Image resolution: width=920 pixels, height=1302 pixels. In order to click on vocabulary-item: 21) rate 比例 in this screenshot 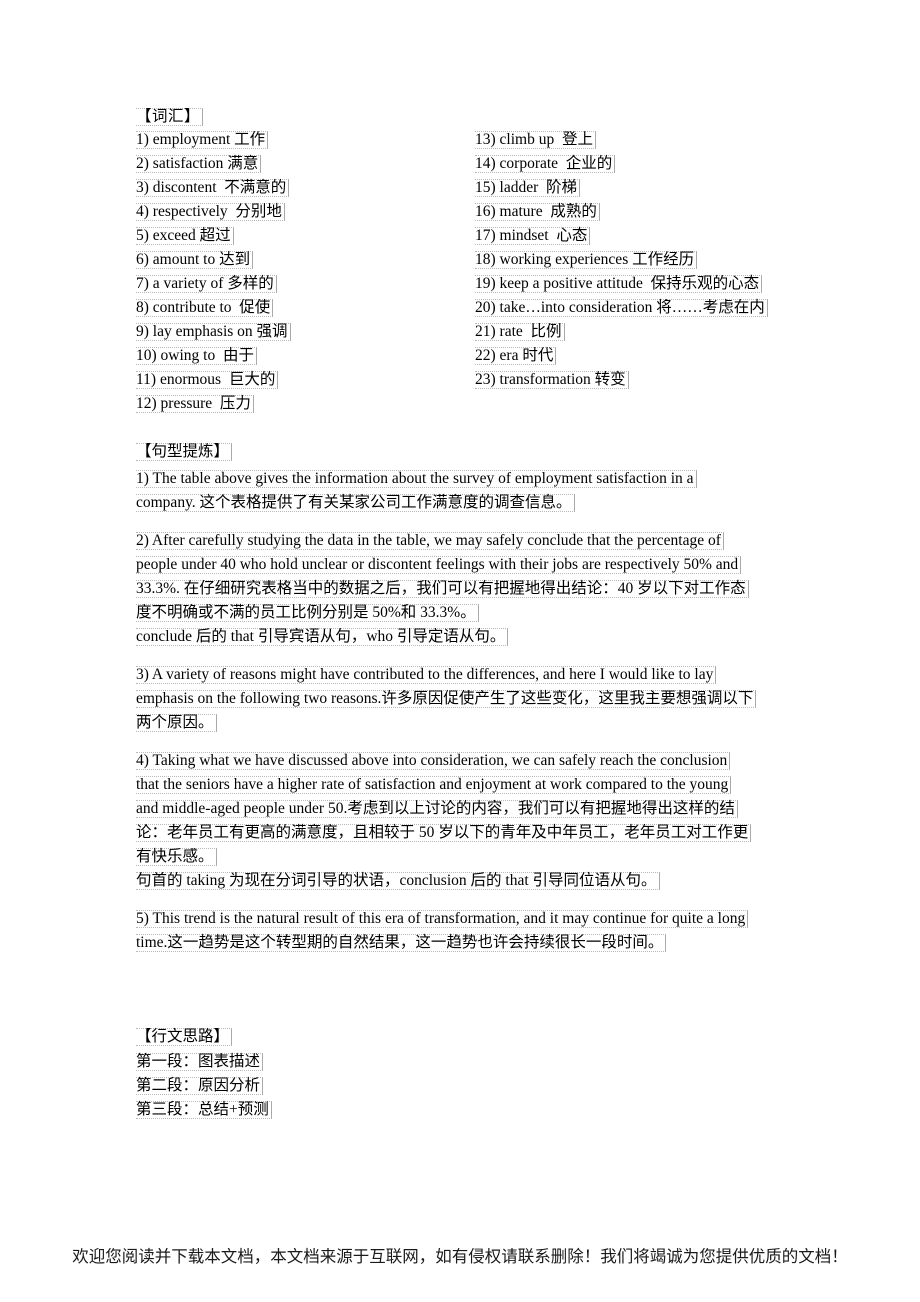, I will do `click(645, 335)`.